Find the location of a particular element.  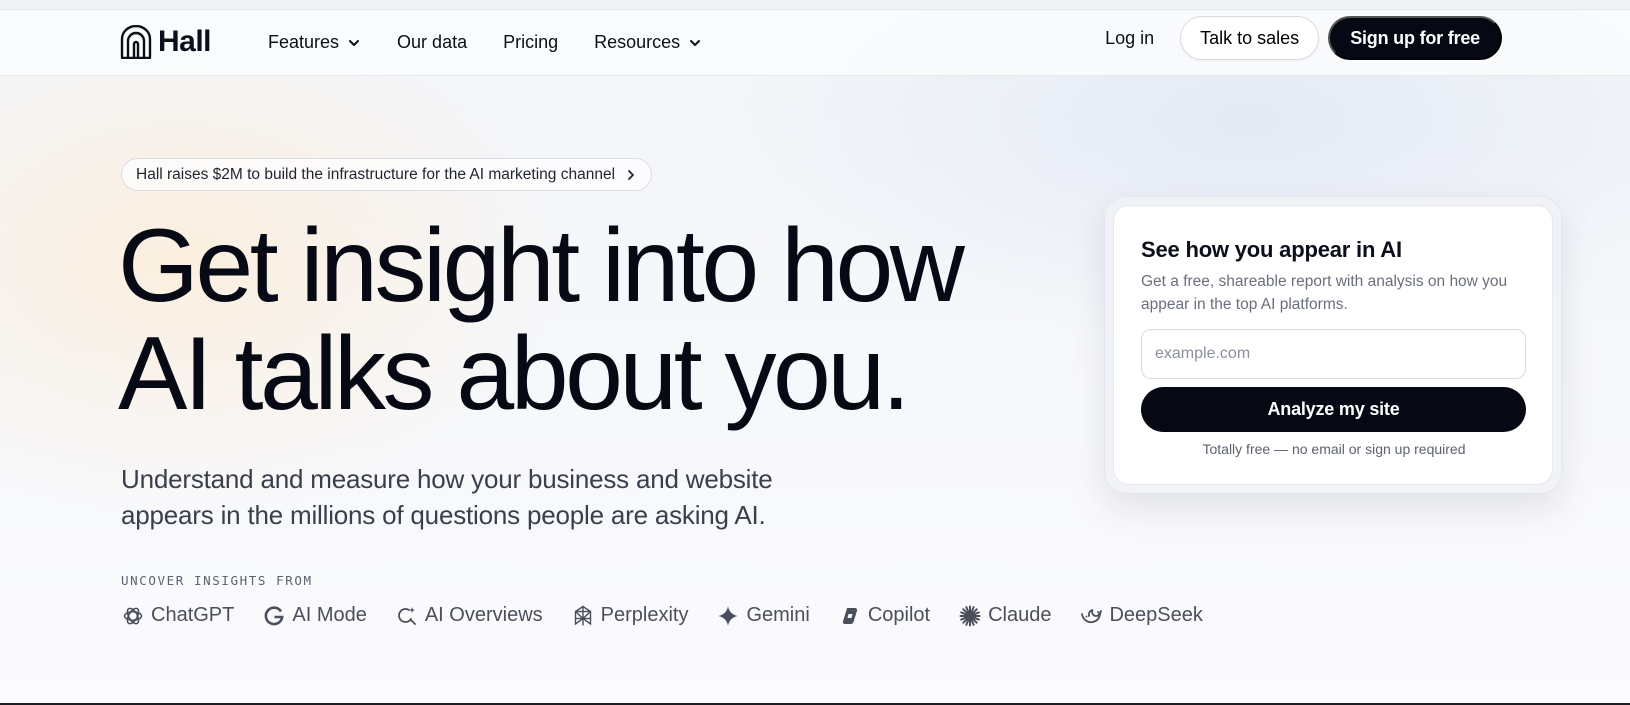

copilot-icon is located at coordinates (849, 615).